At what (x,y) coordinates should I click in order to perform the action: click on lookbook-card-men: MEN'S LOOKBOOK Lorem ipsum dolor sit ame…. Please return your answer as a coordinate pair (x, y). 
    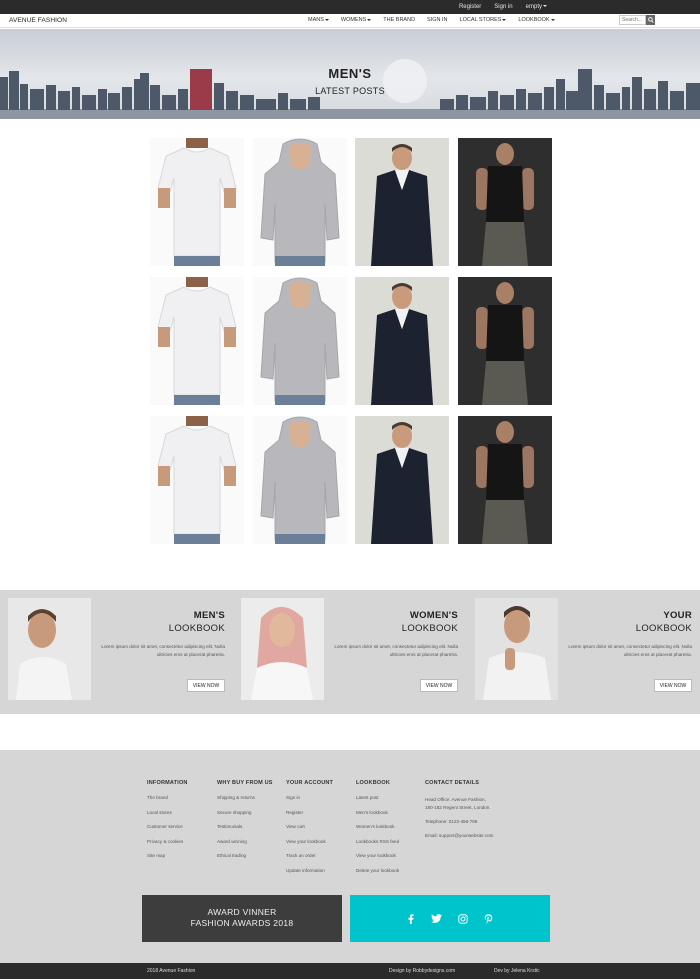
    Looking at the image, I should click on (116, 650).